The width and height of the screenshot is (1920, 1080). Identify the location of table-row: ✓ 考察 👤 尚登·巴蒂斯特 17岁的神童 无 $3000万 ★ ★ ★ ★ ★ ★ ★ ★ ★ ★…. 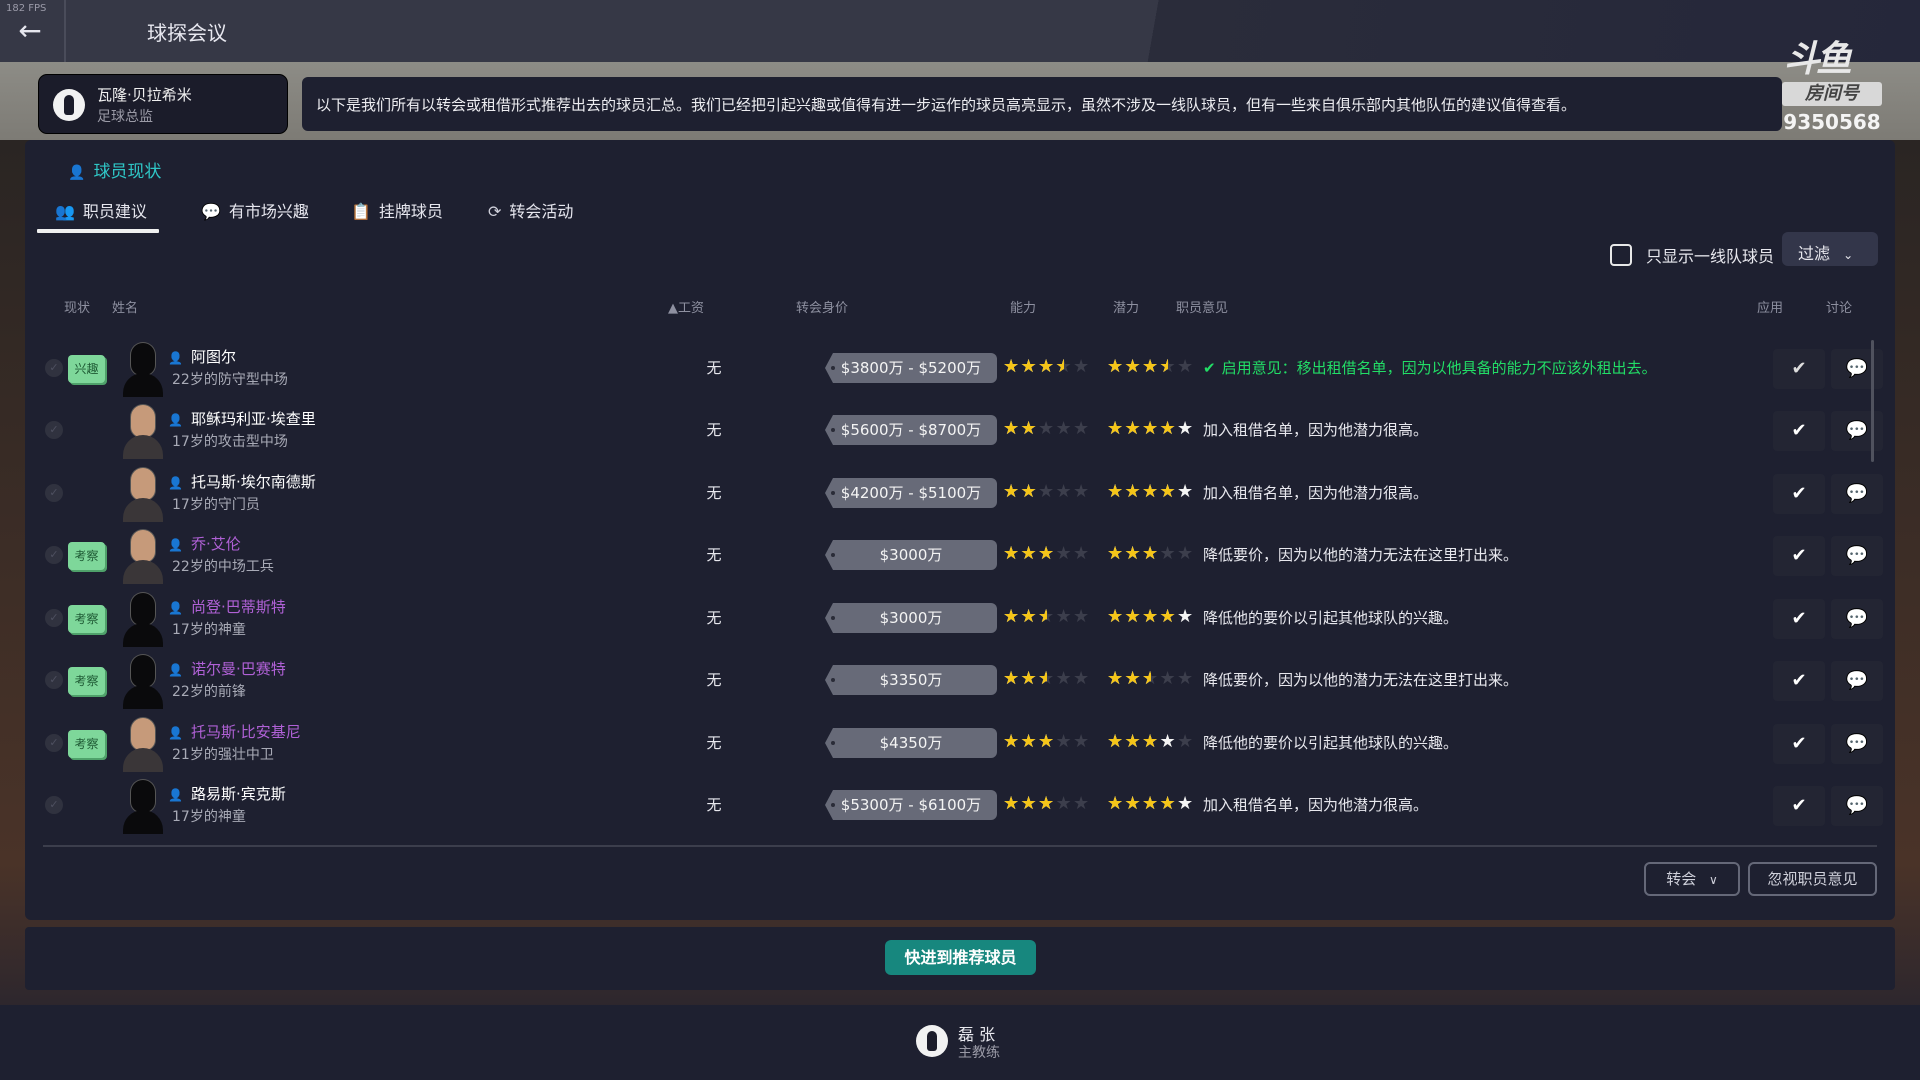
(963, 618).